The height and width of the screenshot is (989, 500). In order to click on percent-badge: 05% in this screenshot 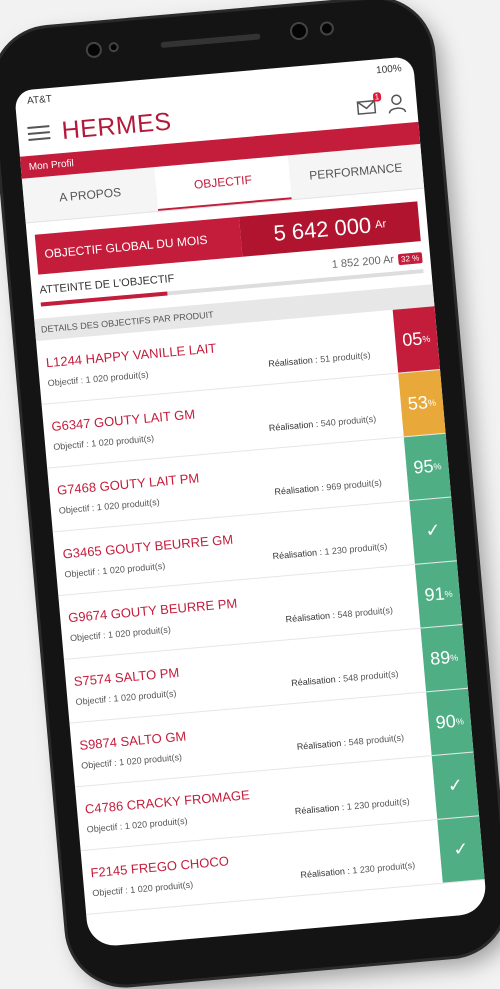, I will do `click(416, 339)`.